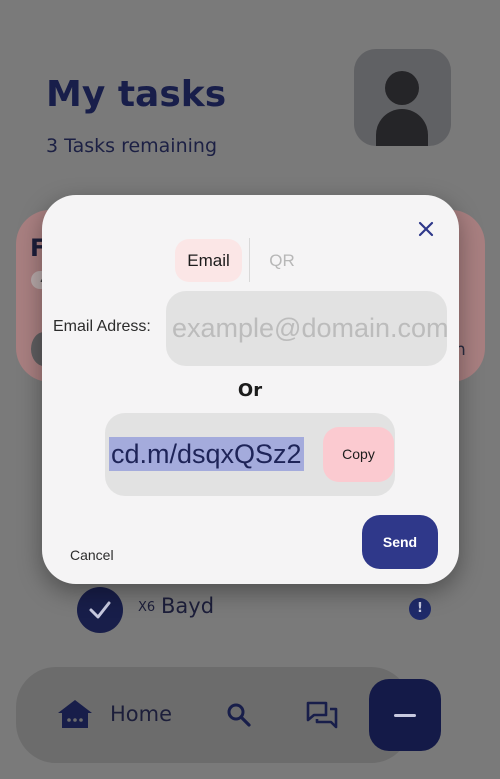 This screenshot has width=500, height=779. I want to click on close-icon, so click(426, 229).